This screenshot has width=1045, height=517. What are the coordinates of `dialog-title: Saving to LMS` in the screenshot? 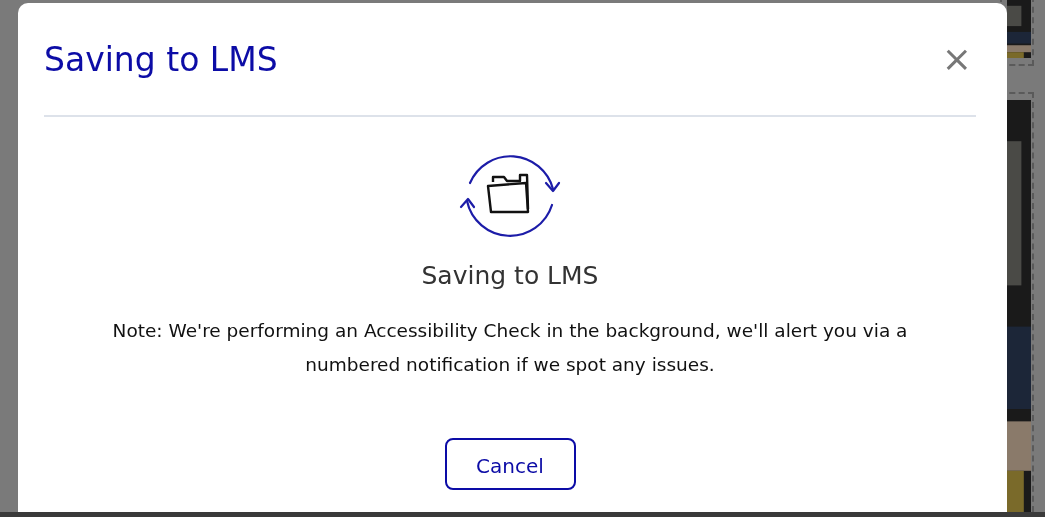 It's located at (161, 59).